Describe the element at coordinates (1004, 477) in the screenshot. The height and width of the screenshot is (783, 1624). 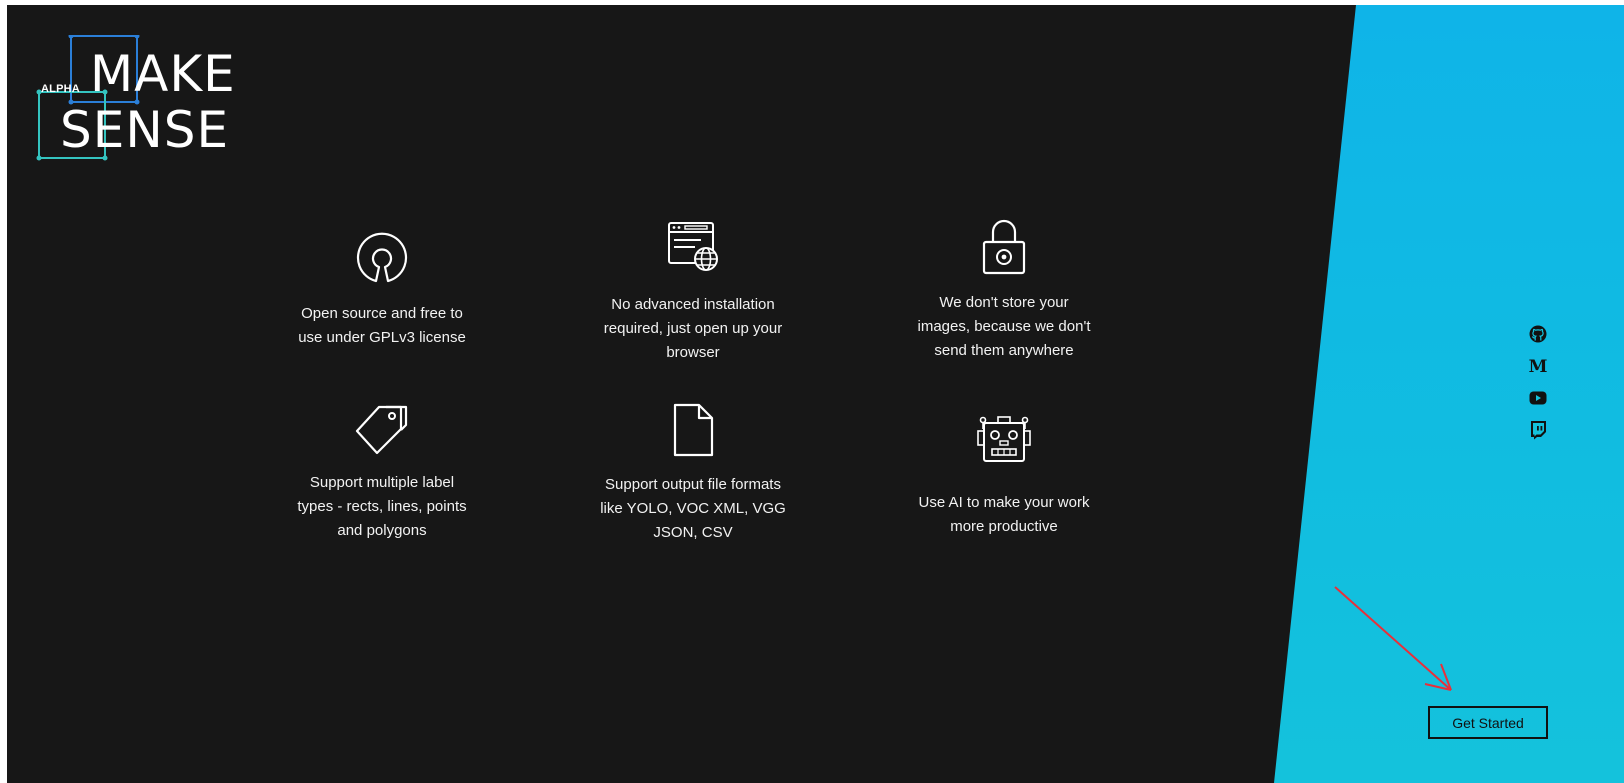
I see `feature-ai: Use AI to make your work more productive` at that location.